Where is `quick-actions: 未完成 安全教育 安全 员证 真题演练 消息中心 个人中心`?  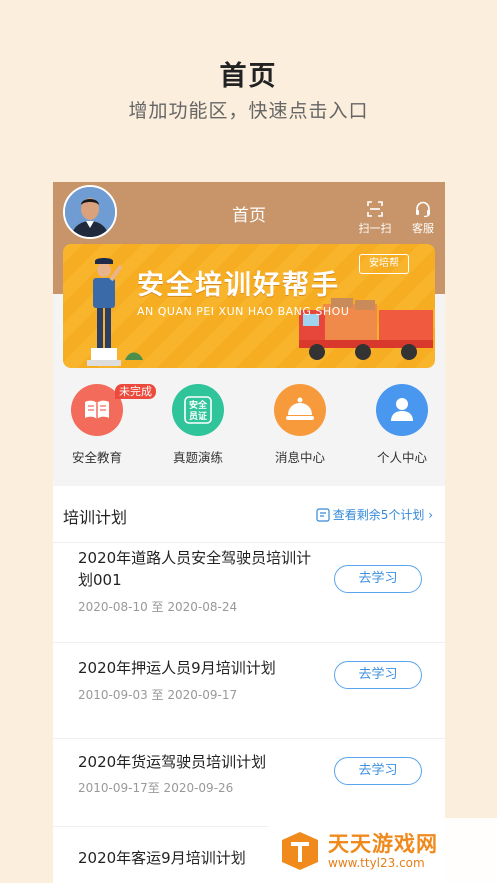
quick-actions: 未完成 安全教育 安全 员证 真题演练 消息中心 个人中心 is located at coordinates (249, 432).